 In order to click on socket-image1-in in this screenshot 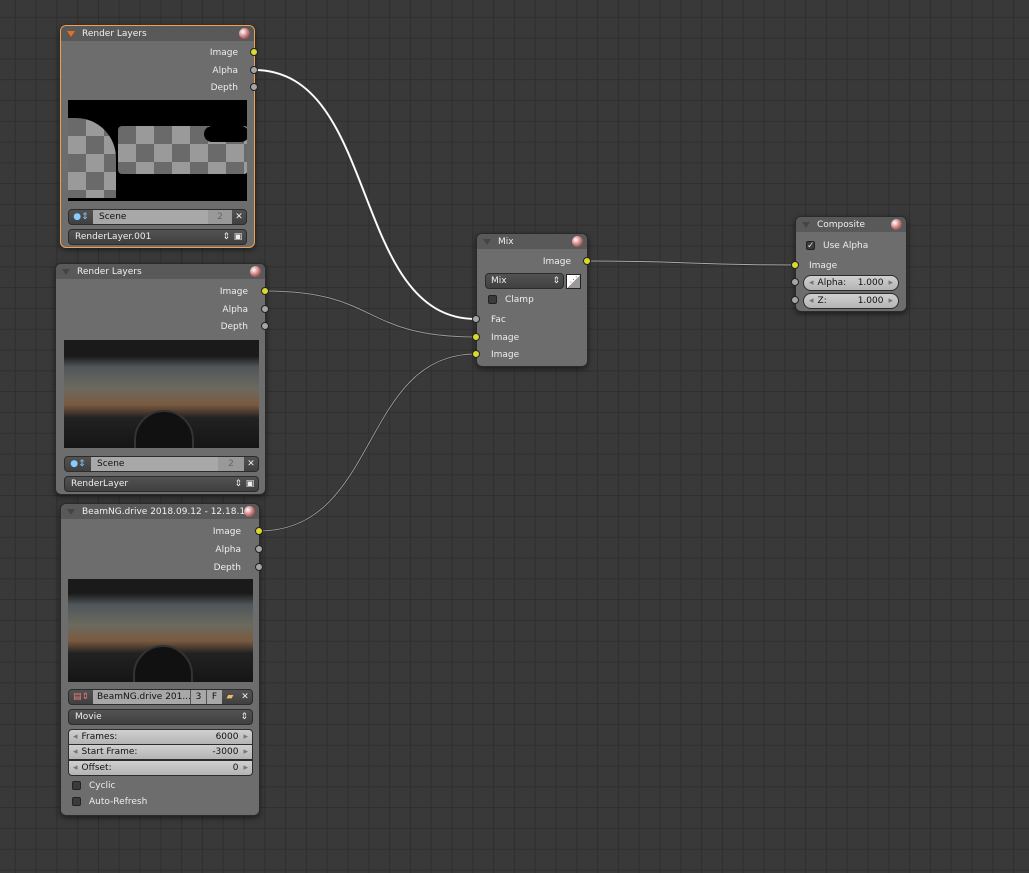, I will do `click(476, 337)`.